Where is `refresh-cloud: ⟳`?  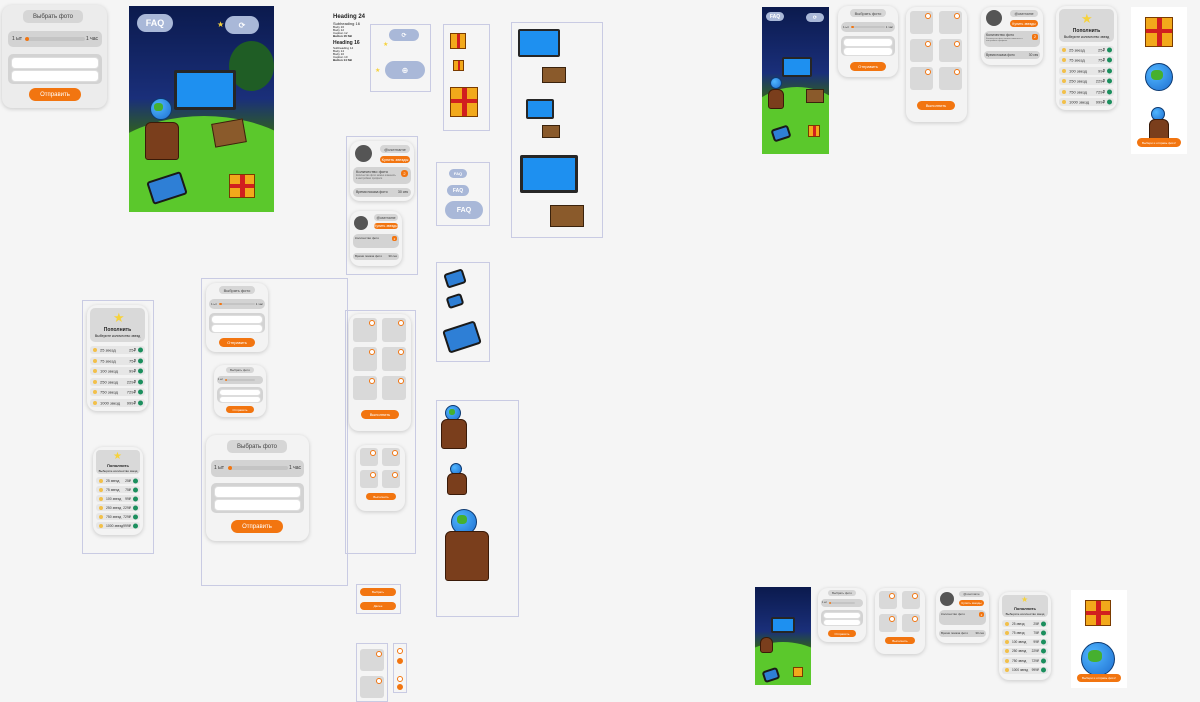
refresh-cloud: ⟳ is located at coordinates (815, 17).